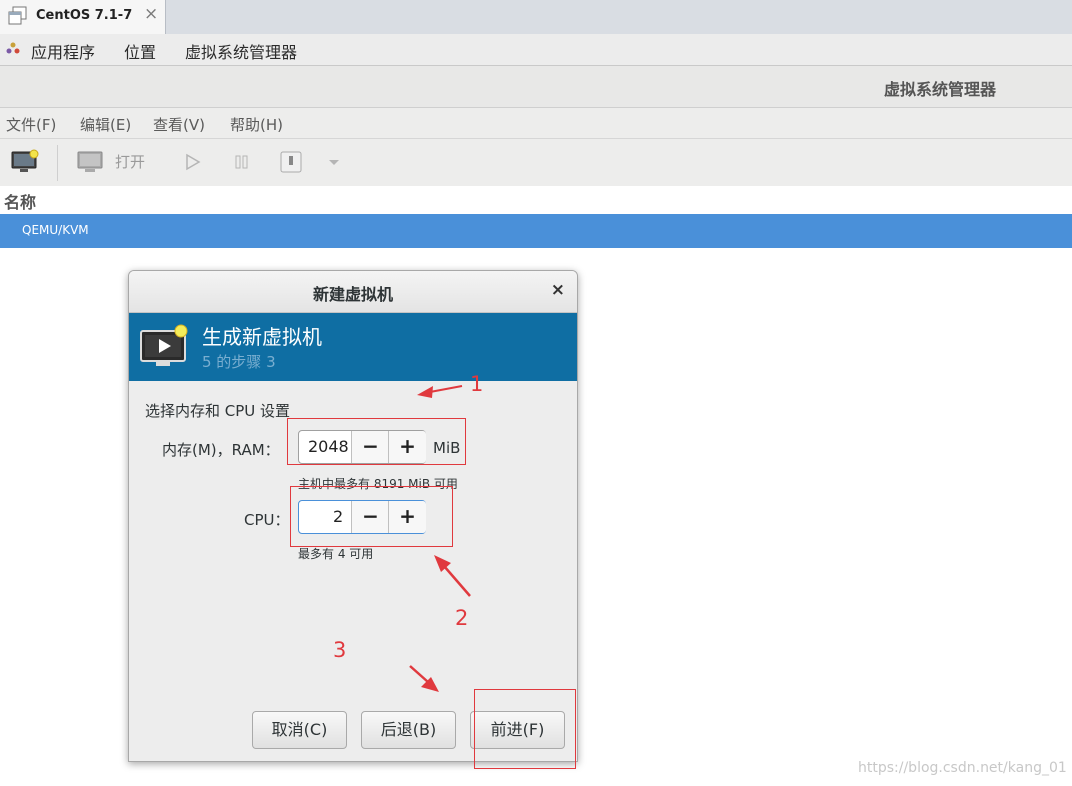 Image resolution: width=1072 pixels, height=786 pixels. I want to click on menu-view: 查看(V), so click(179, 124).